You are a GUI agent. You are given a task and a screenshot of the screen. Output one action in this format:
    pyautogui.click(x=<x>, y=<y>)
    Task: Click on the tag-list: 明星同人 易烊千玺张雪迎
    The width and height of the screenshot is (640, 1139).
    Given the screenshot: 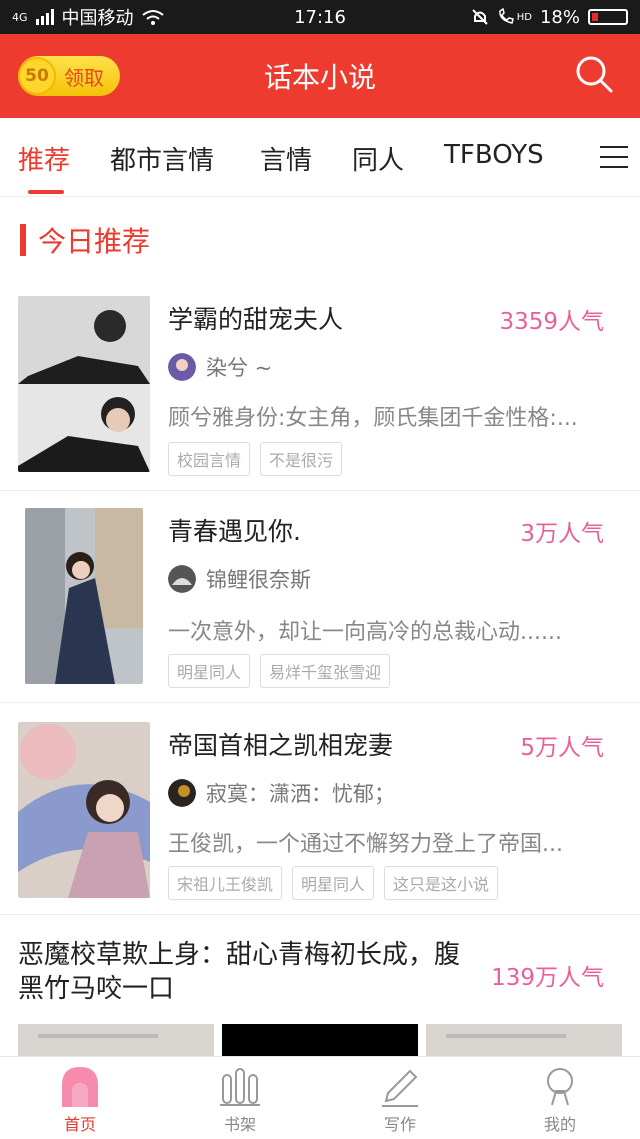 What is the action you would take?
    pyautogui.click(x=279, y=671)
    